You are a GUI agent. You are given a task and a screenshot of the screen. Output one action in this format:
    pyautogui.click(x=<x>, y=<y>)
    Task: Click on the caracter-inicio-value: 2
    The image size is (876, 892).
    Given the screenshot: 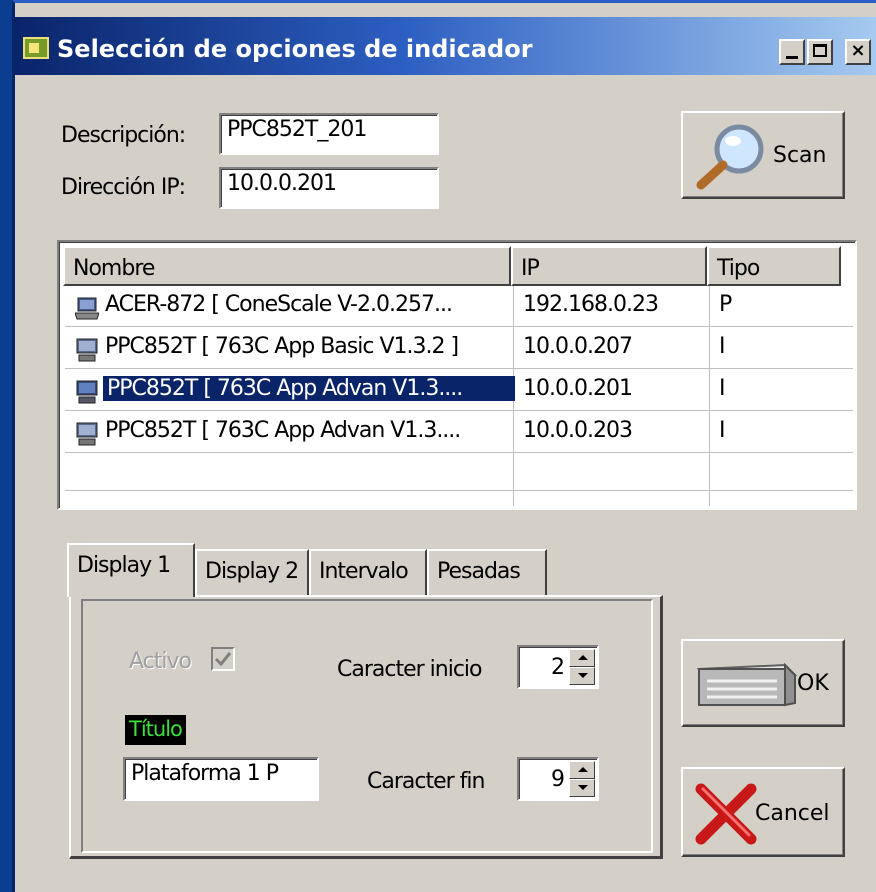 What is the action you would take?
    pyautogui.click(x=558, y=667)
    